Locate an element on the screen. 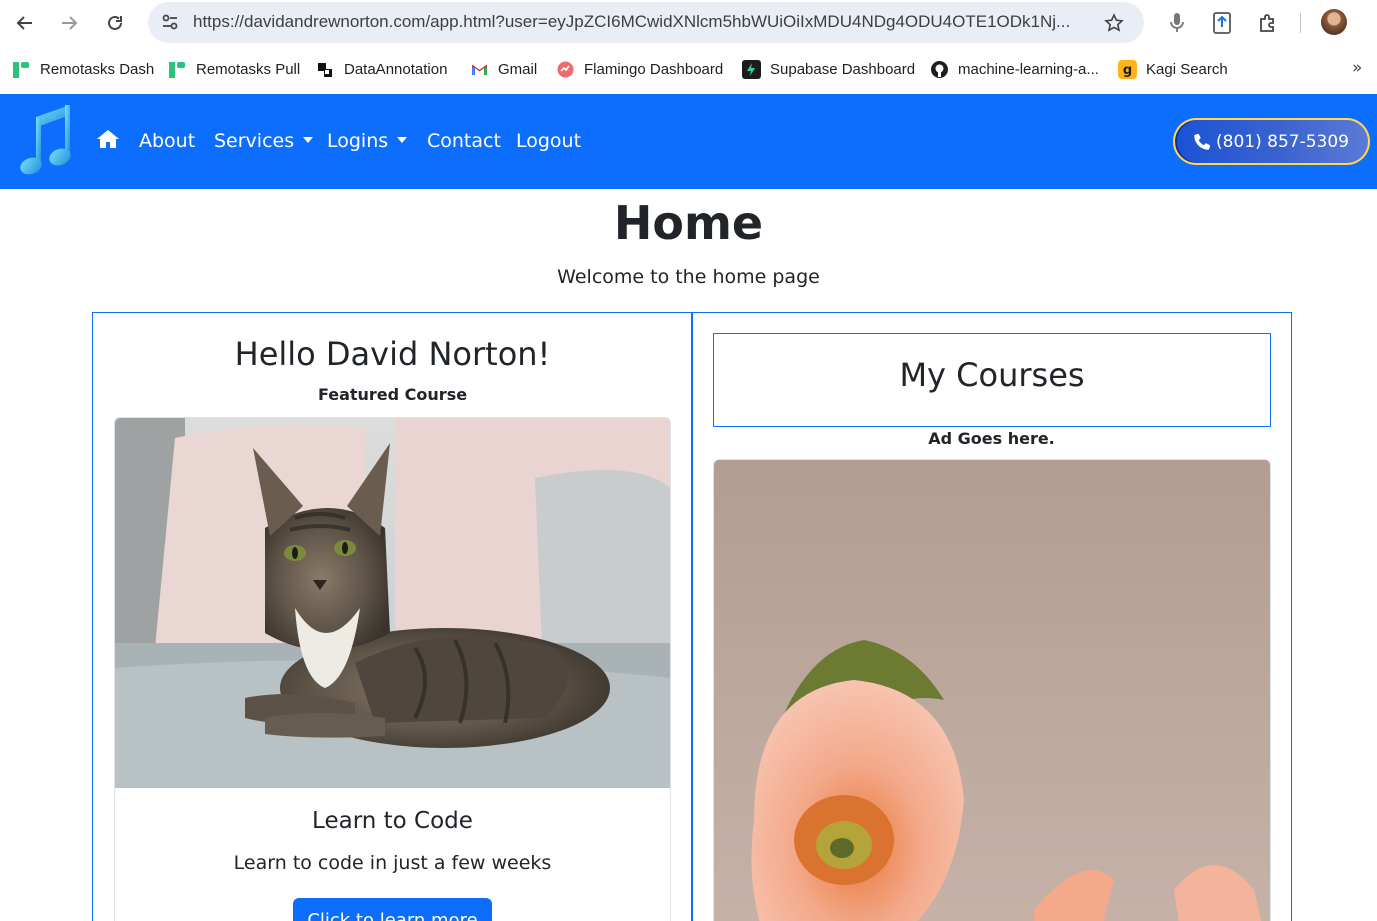  back-arrow-icon is located at coordinates (24, 23).